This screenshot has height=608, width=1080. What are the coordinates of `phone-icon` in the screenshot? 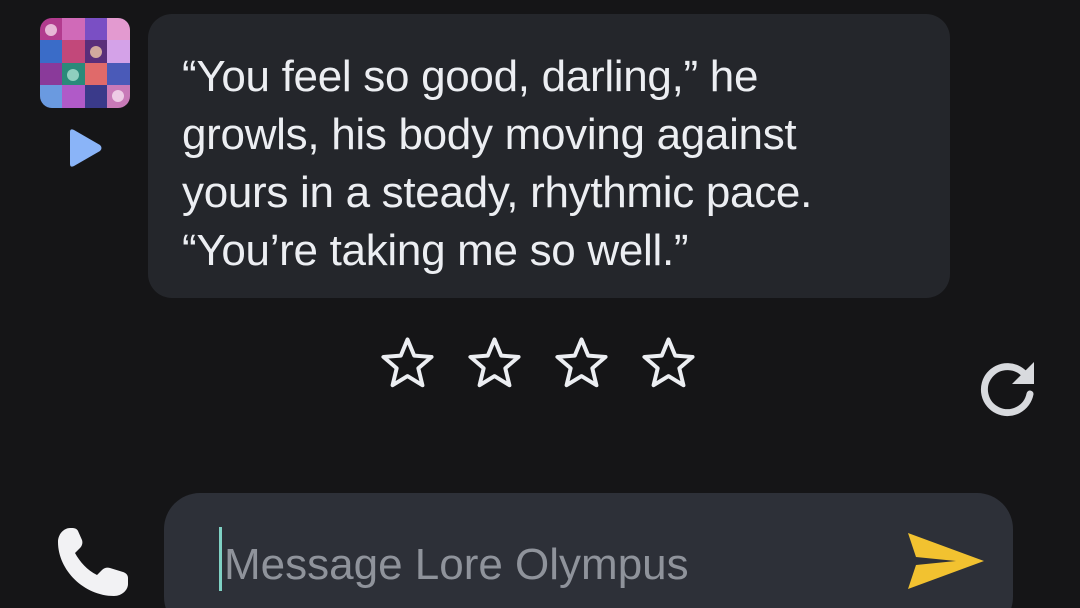 It's located at (93, 562).